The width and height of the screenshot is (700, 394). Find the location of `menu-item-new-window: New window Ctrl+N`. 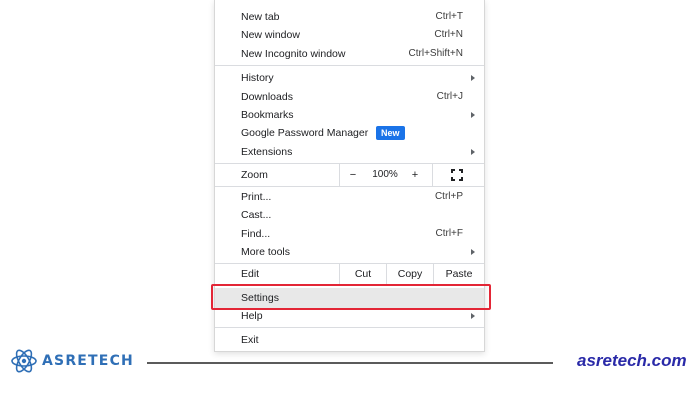

menu-item-new-window: New window Ctrl+N is located at coordinates (349, 35).